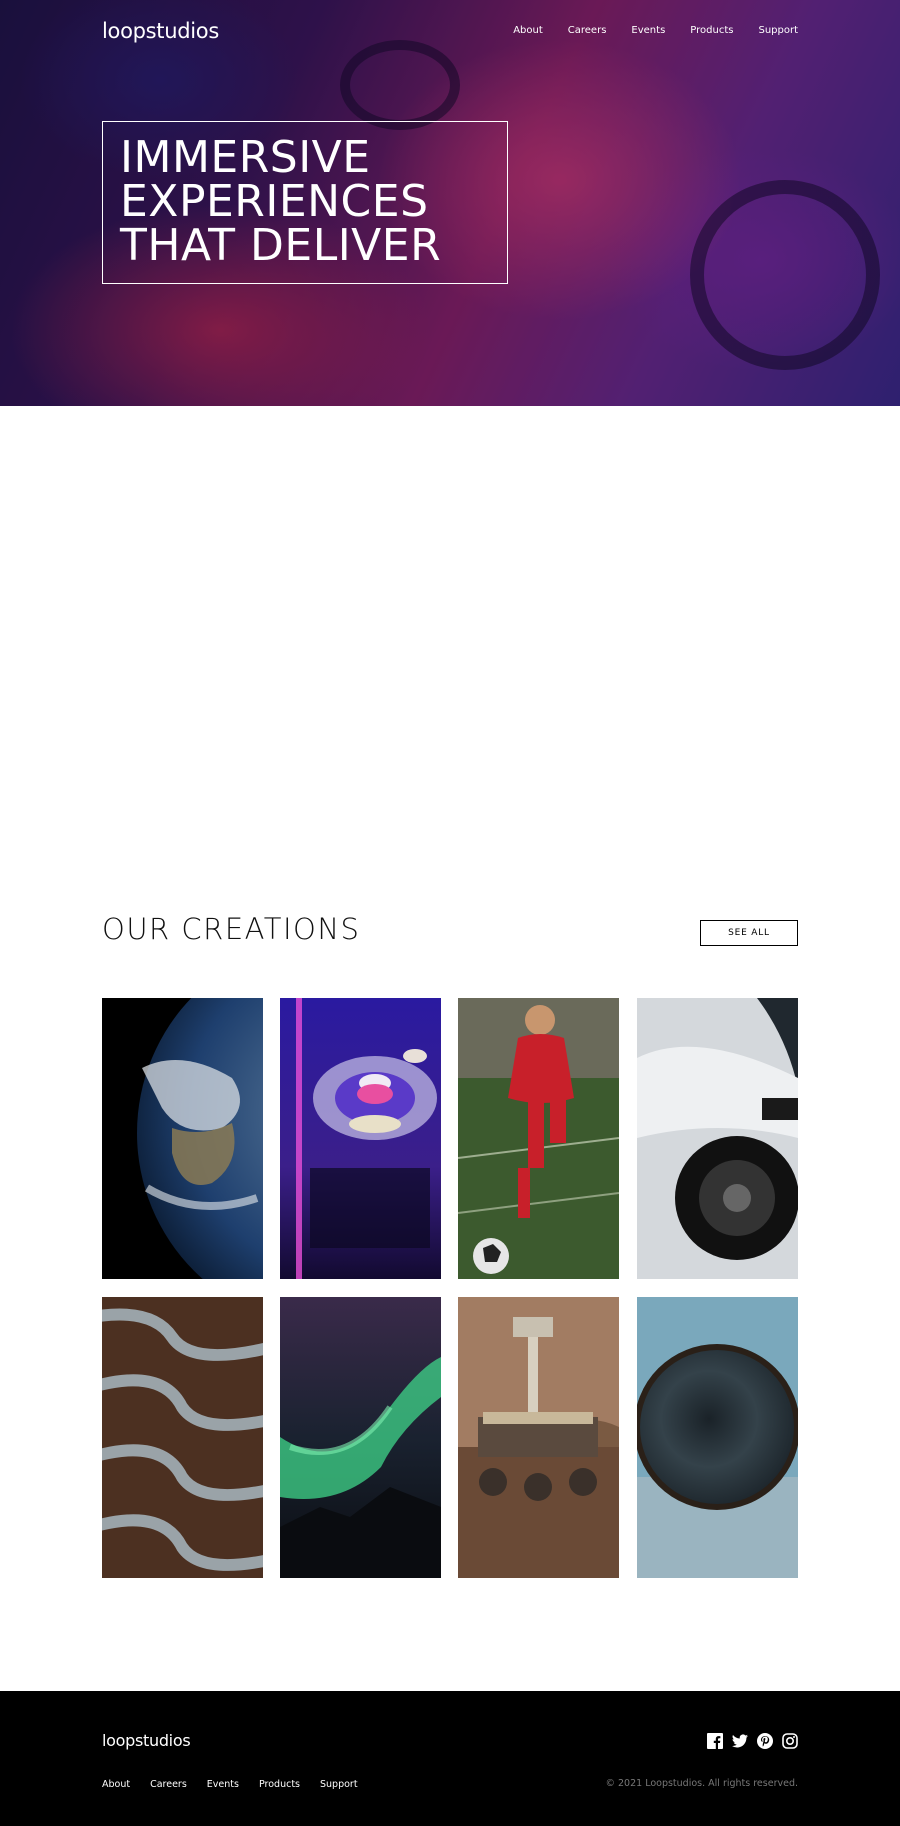 Image resolution: width=900 pixels, height=1826 pixels. What do you see at coordinates (146, 1740) in the screenshot?
I see `footer-logo: loopstudios` at bounding box center [146, 1740].